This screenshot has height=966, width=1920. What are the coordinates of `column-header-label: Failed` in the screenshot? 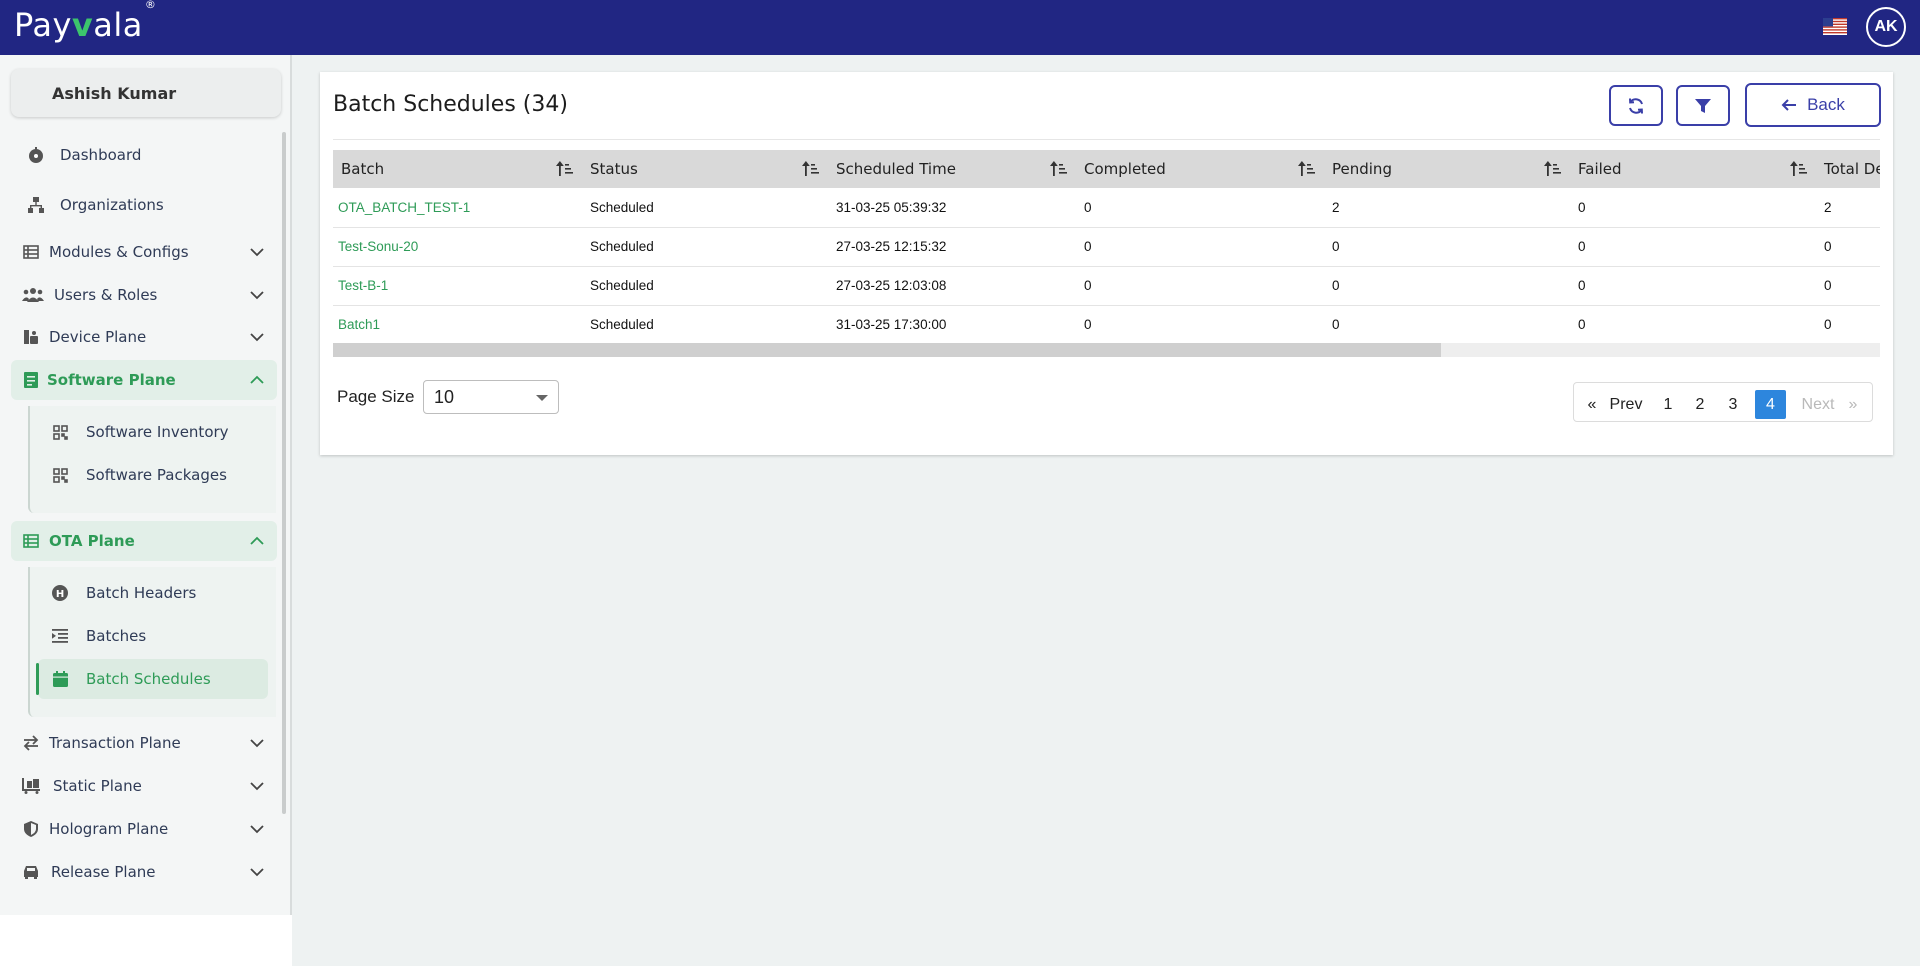 It's located at (1600, 169).